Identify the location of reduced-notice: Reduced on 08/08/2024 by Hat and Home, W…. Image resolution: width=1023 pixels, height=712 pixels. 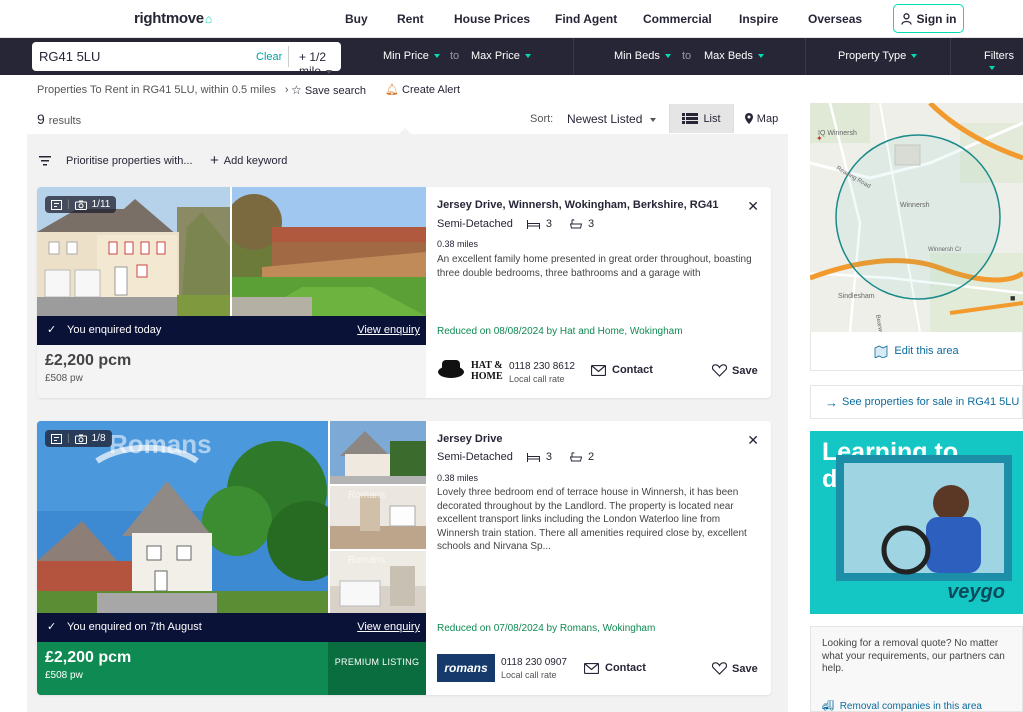
(560, 331).